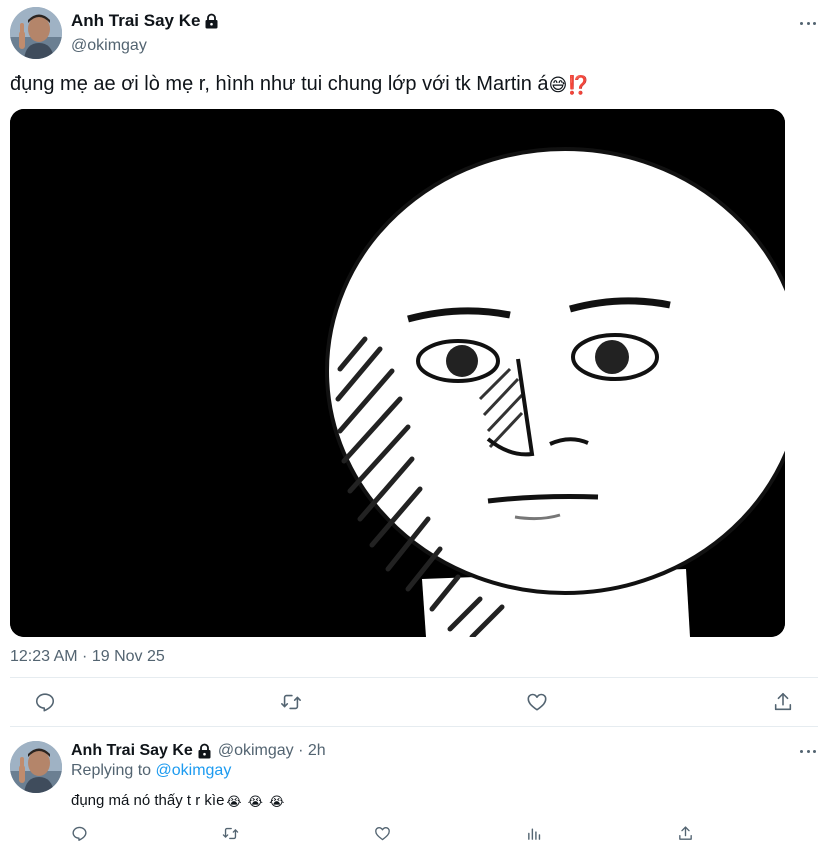 This screenshot has width=828, height=848. What do you see at coordinates (578, 85) in the screenshot?
I see `interrobang-emoji: ⁉️` at bounding box center [578, 85].